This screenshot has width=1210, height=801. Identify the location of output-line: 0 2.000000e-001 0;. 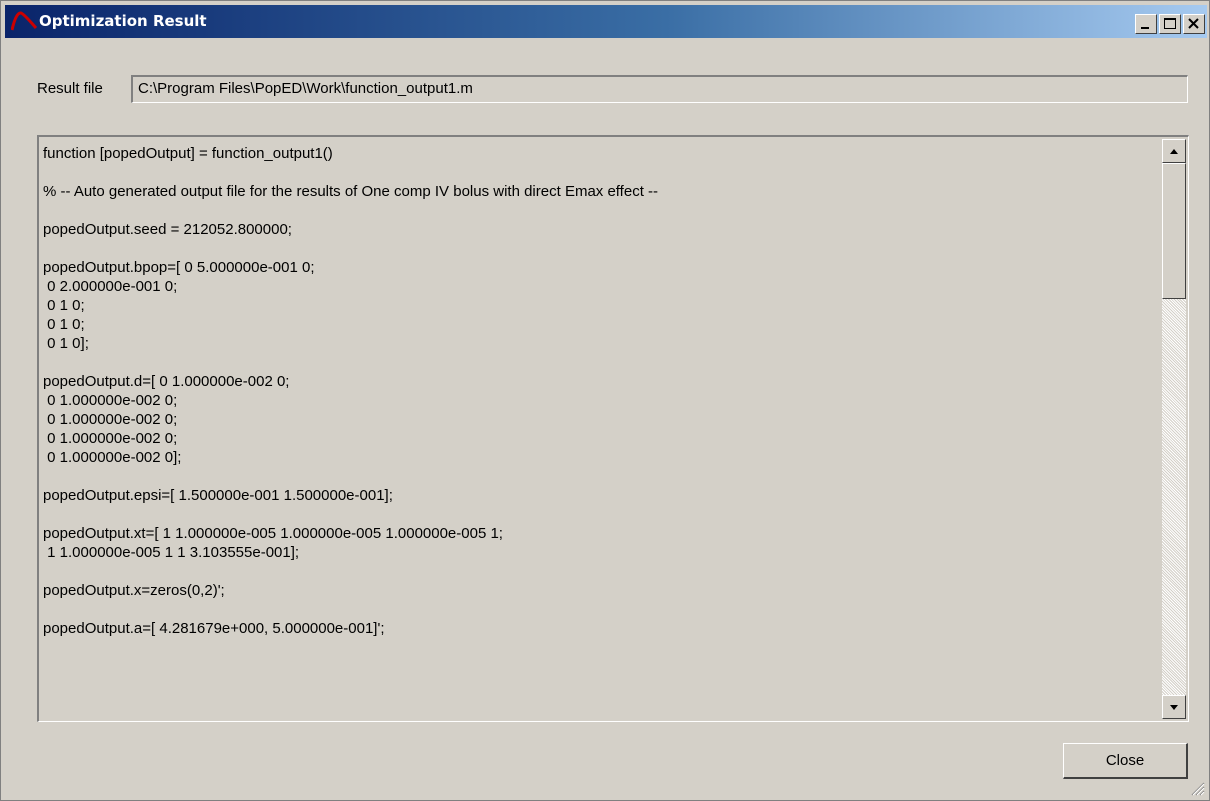
(110, 286).